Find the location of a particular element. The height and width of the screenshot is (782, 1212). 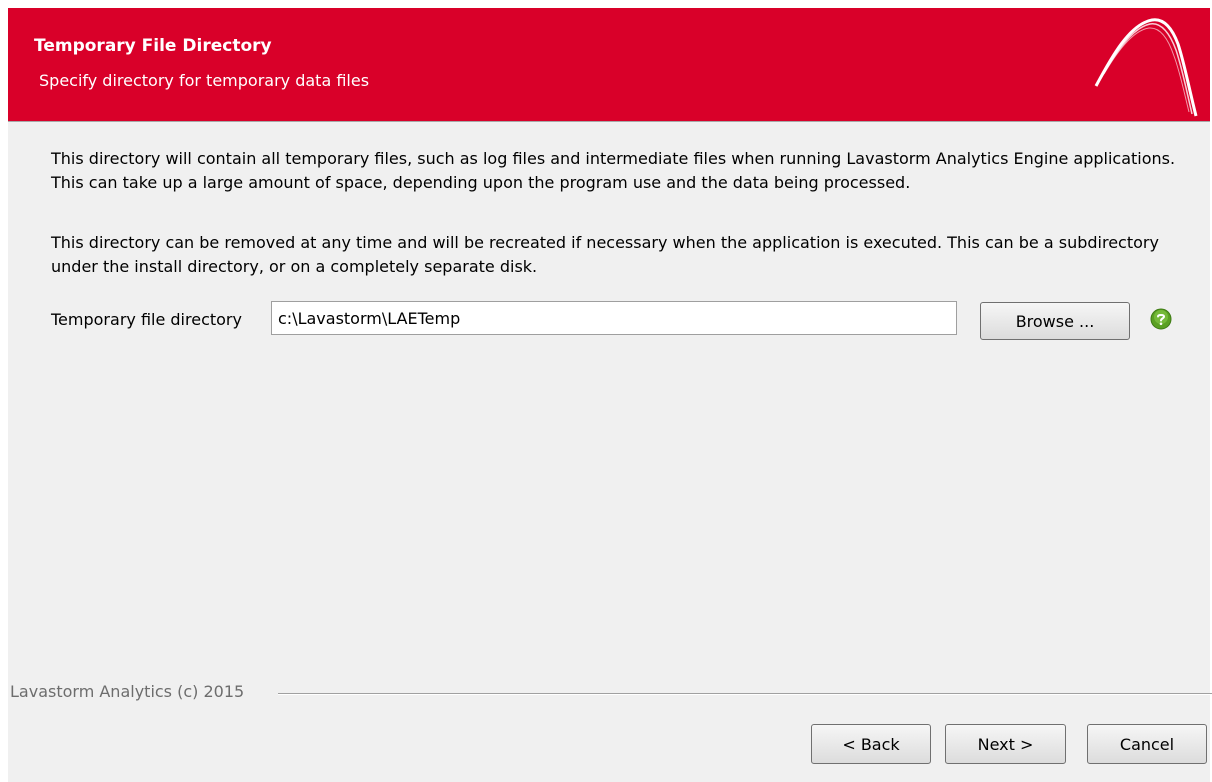

help-icon is located at coordinates (1161, 319).